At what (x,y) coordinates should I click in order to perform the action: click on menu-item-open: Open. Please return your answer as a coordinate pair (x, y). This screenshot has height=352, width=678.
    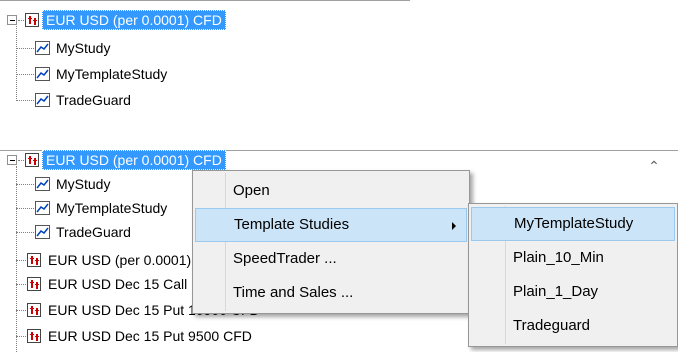
    Looking at the image, I should click on (331, 191).